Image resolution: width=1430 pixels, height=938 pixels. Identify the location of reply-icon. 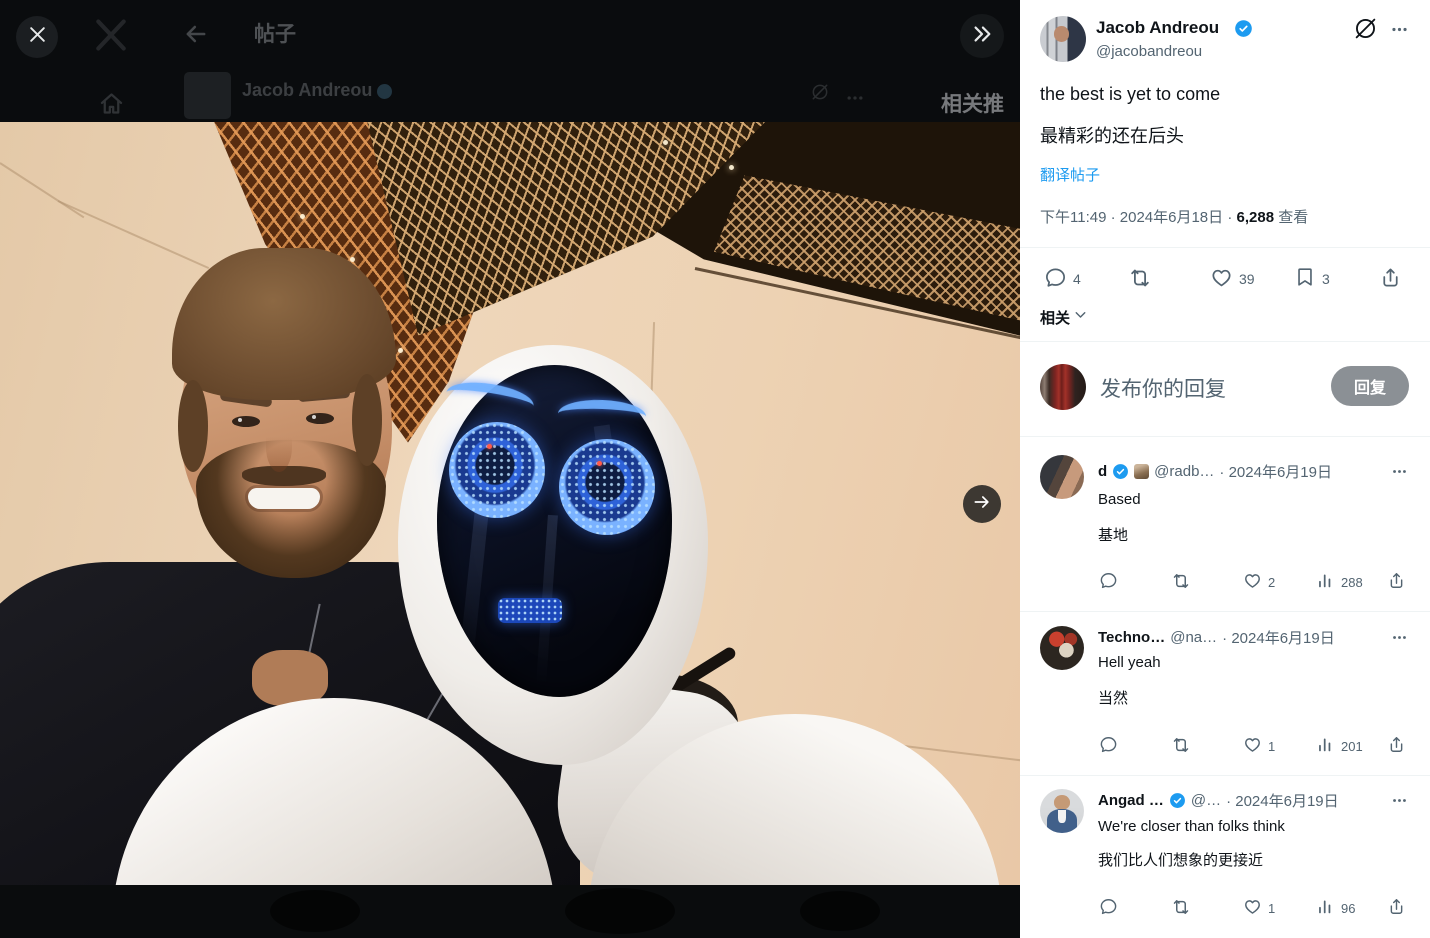
(1055, 279).